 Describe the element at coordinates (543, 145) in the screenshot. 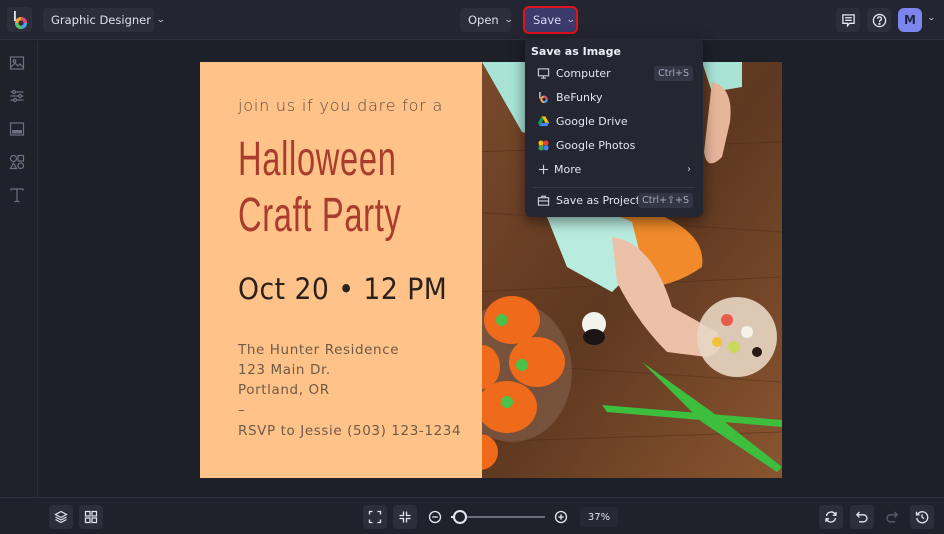

I see `google-photos-icon` at that location.